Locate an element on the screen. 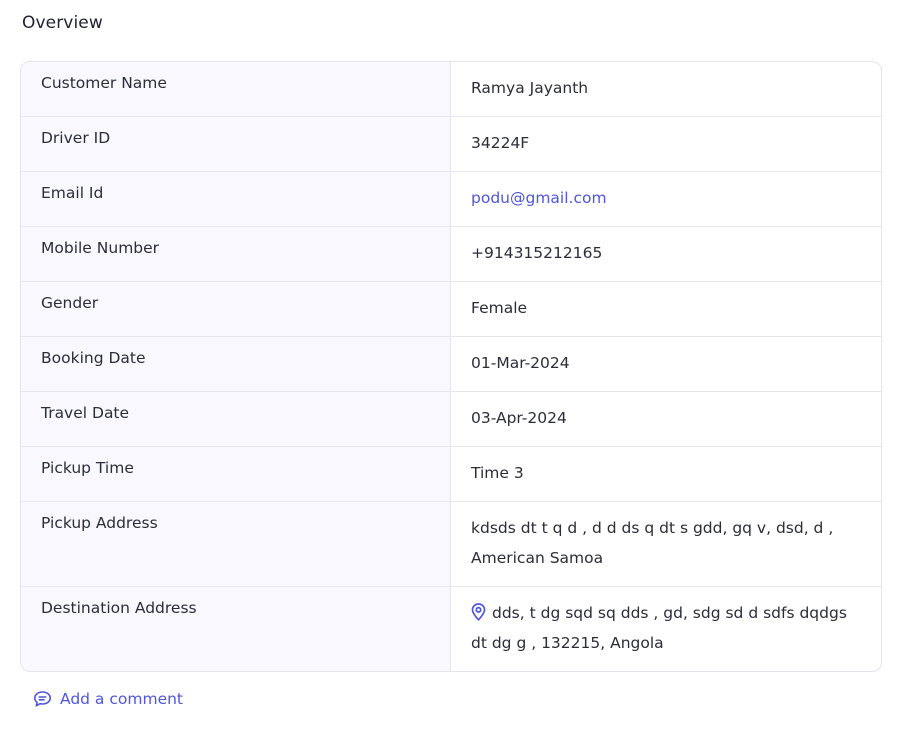  detail-row-driver-id: Driver ID 34224F is located at coordinates (451, 144).